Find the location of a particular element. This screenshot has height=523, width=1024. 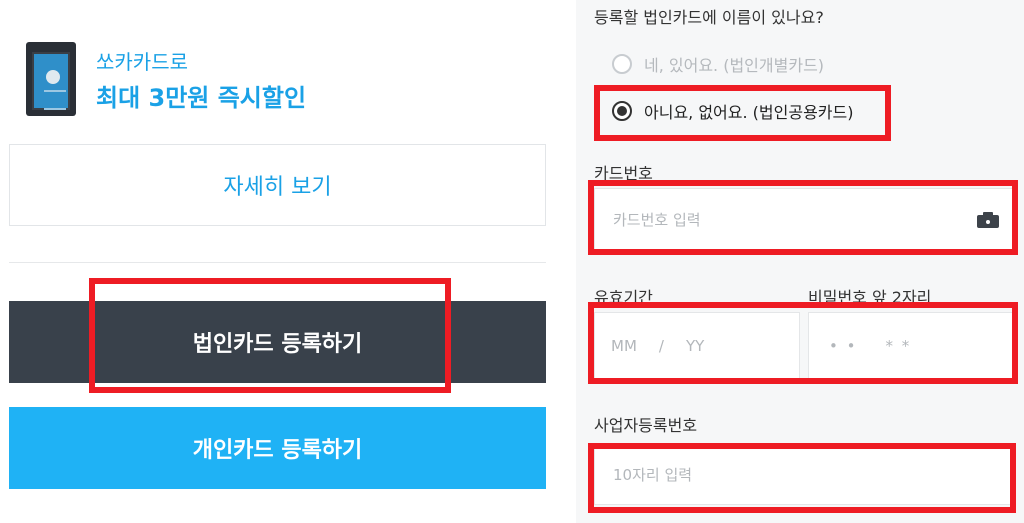

radio-option-label: 네, 있어요. (법인개별카드) is located at coordinates (734, 65).